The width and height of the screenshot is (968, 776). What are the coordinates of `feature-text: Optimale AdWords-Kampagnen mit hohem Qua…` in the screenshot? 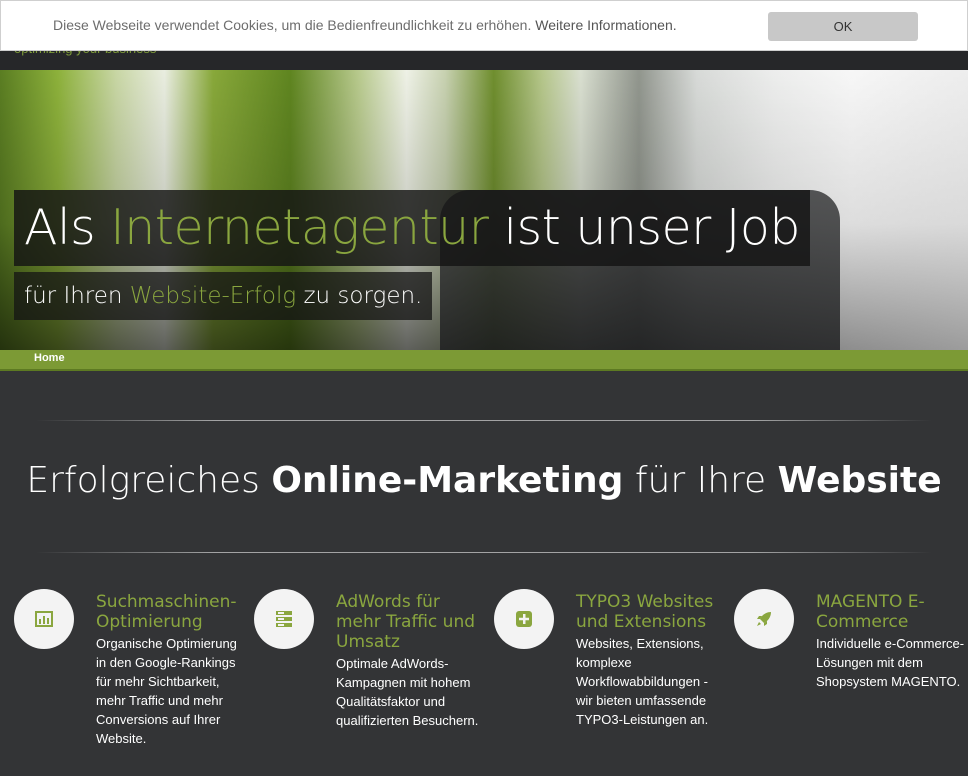 It's located at (407, 692).